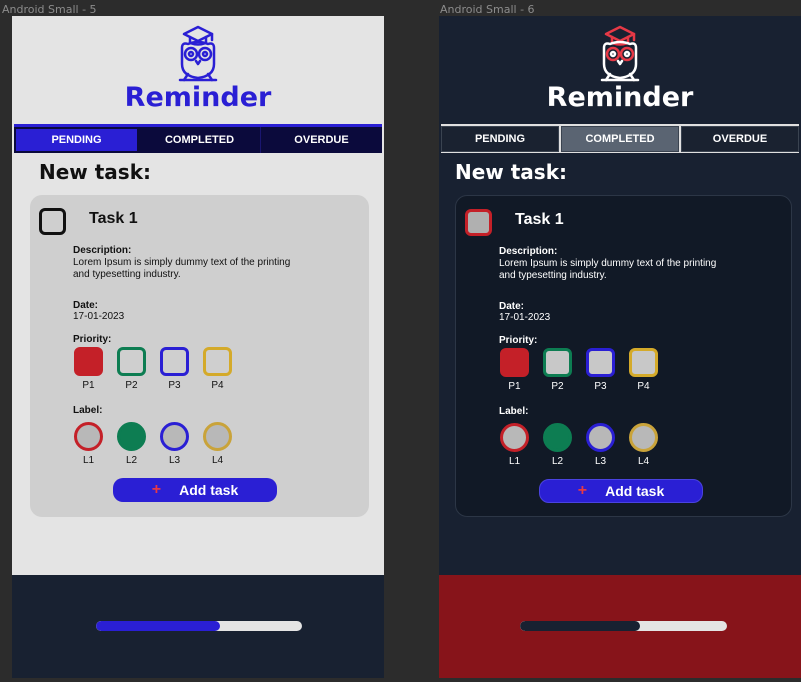  What do you see at coordinates (539, 219) in the screenshot?
I see `task-title: Task 1` at bounding box center [539, 219].